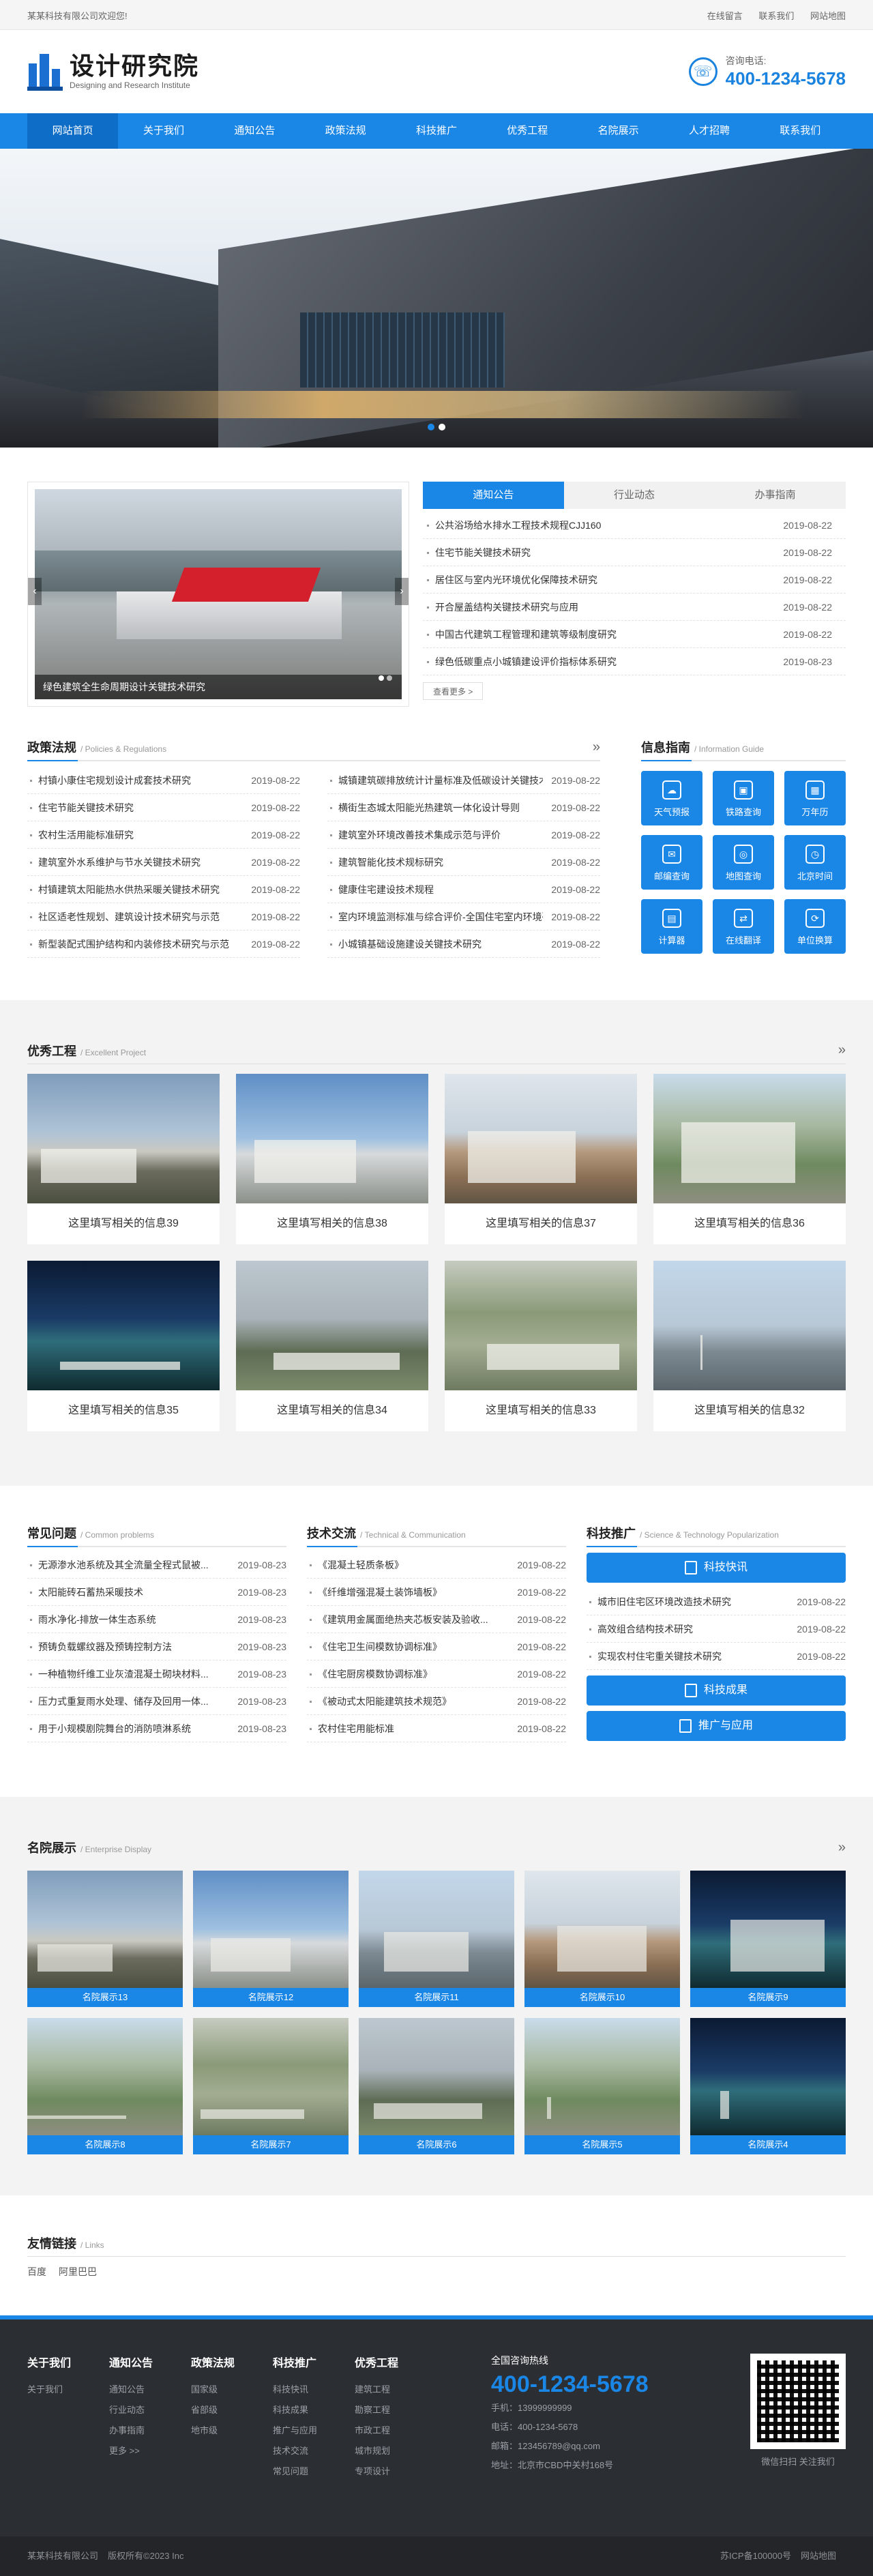  I want to click on footer-link: 更多 >>, so click(150, 2451).